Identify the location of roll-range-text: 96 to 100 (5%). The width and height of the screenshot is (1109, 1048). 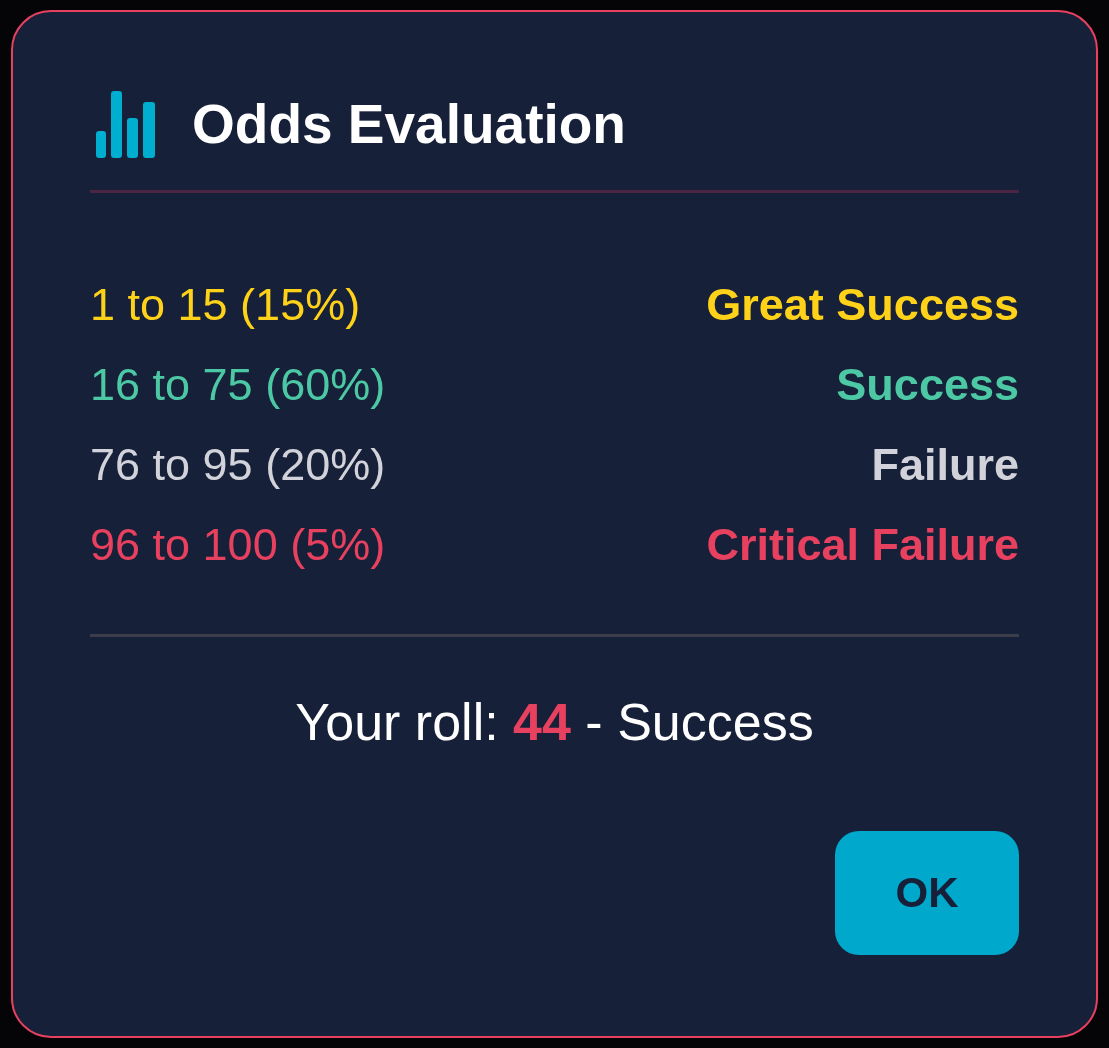
(238, 545).